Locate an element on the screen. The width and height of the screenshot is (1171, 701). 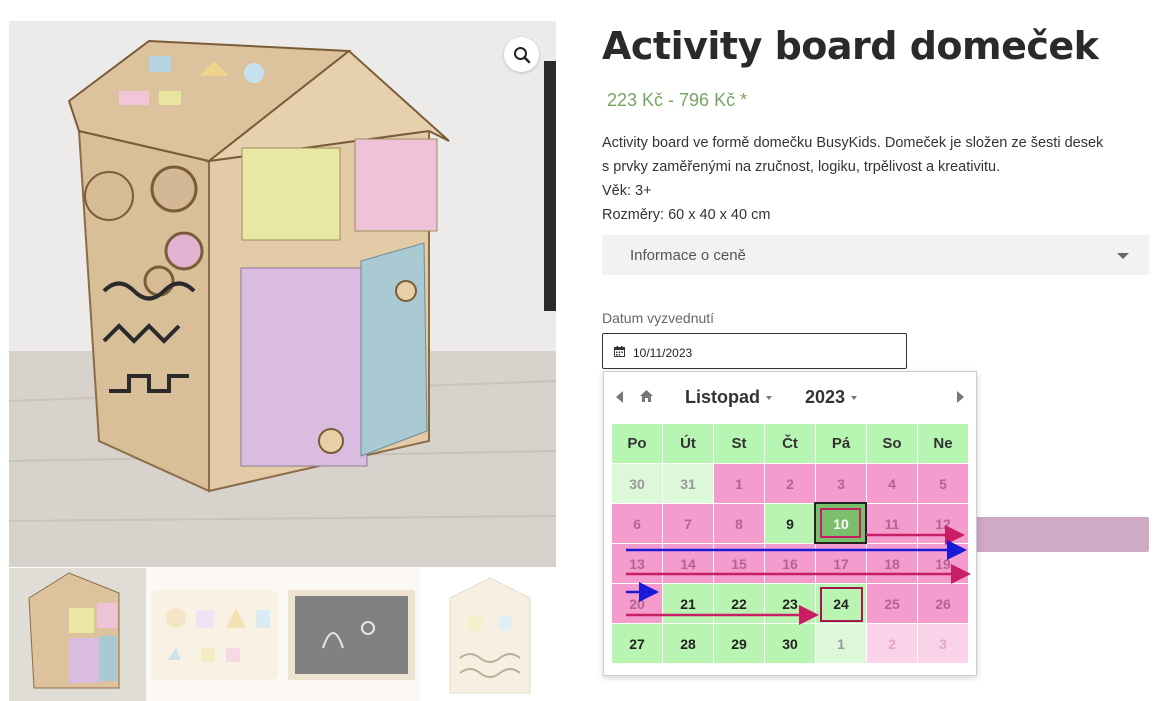
calendar-day-blocked: 26 is located at coordinates (943, 603).